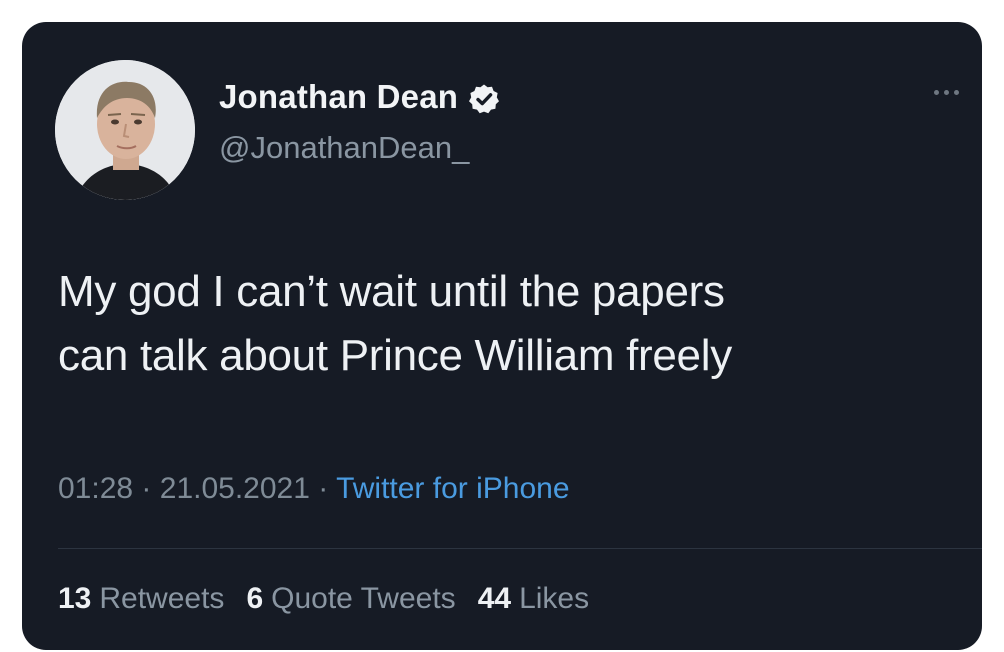  Describe the element at coordinates (162, 598) in the screenshot. I see `retweets-label: Retweets` at that location.